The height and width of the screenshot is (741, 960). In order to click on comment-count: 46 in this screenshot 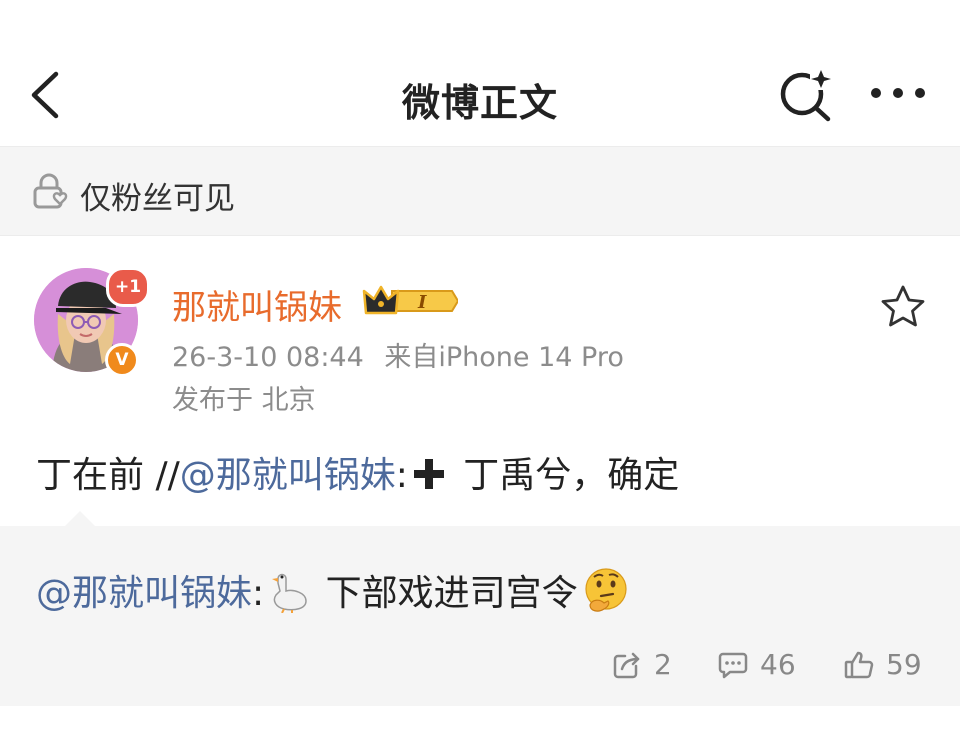, I will do `click(778, 664)`.